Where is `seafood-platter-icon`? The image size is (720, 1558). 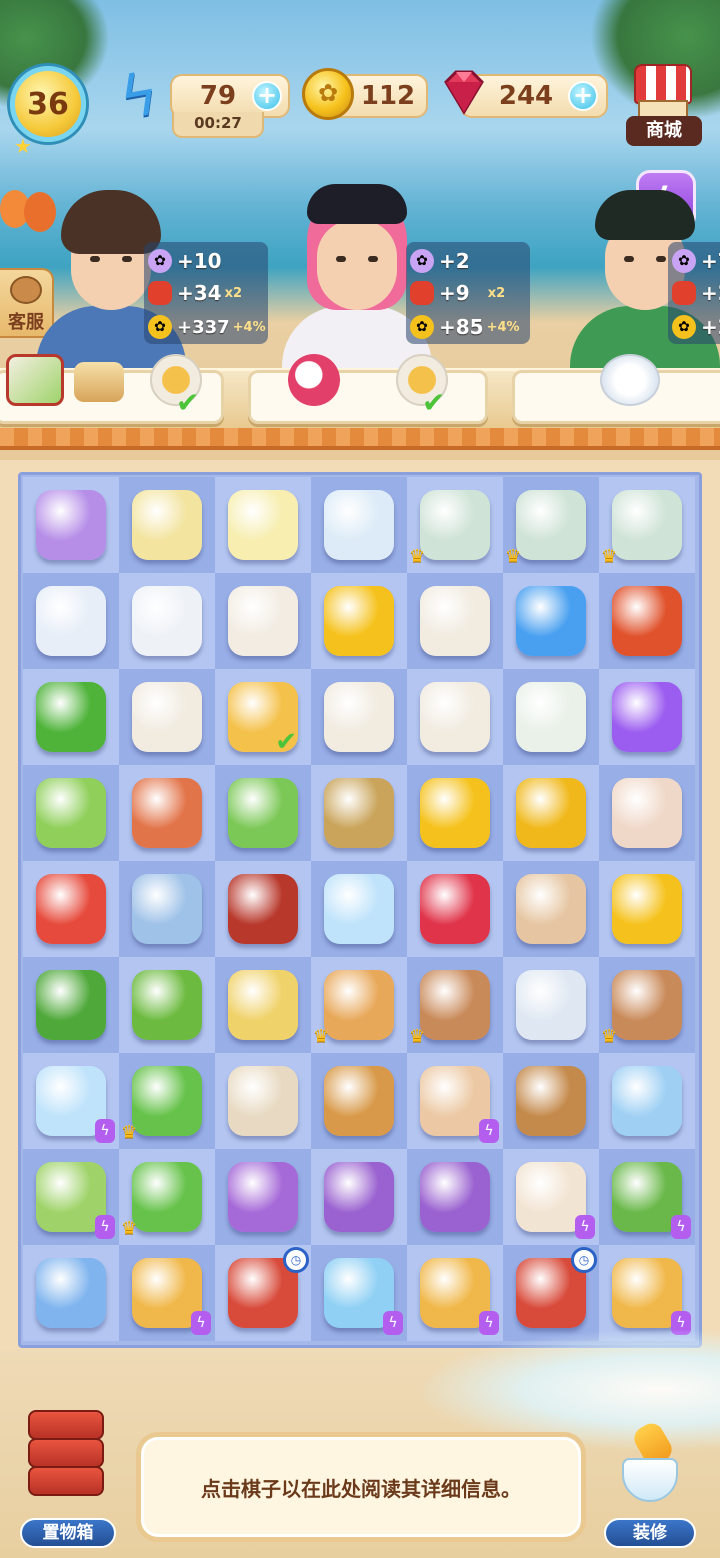
seafood-platter-icon is located at coordinates (359, 1005).